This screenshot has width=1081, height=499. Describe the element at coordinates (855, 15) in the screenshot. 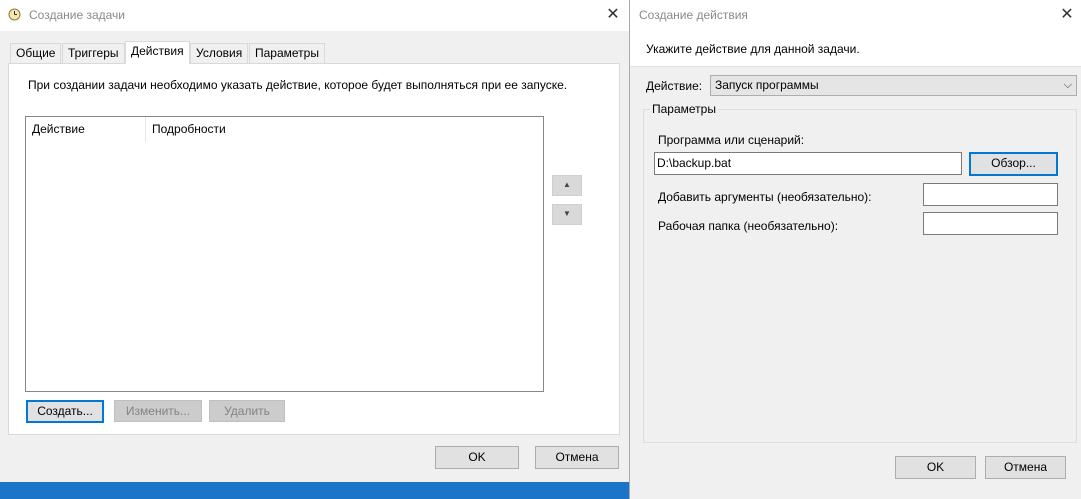

I see `action-window-titlebar: Создание действия ✕` at that location.